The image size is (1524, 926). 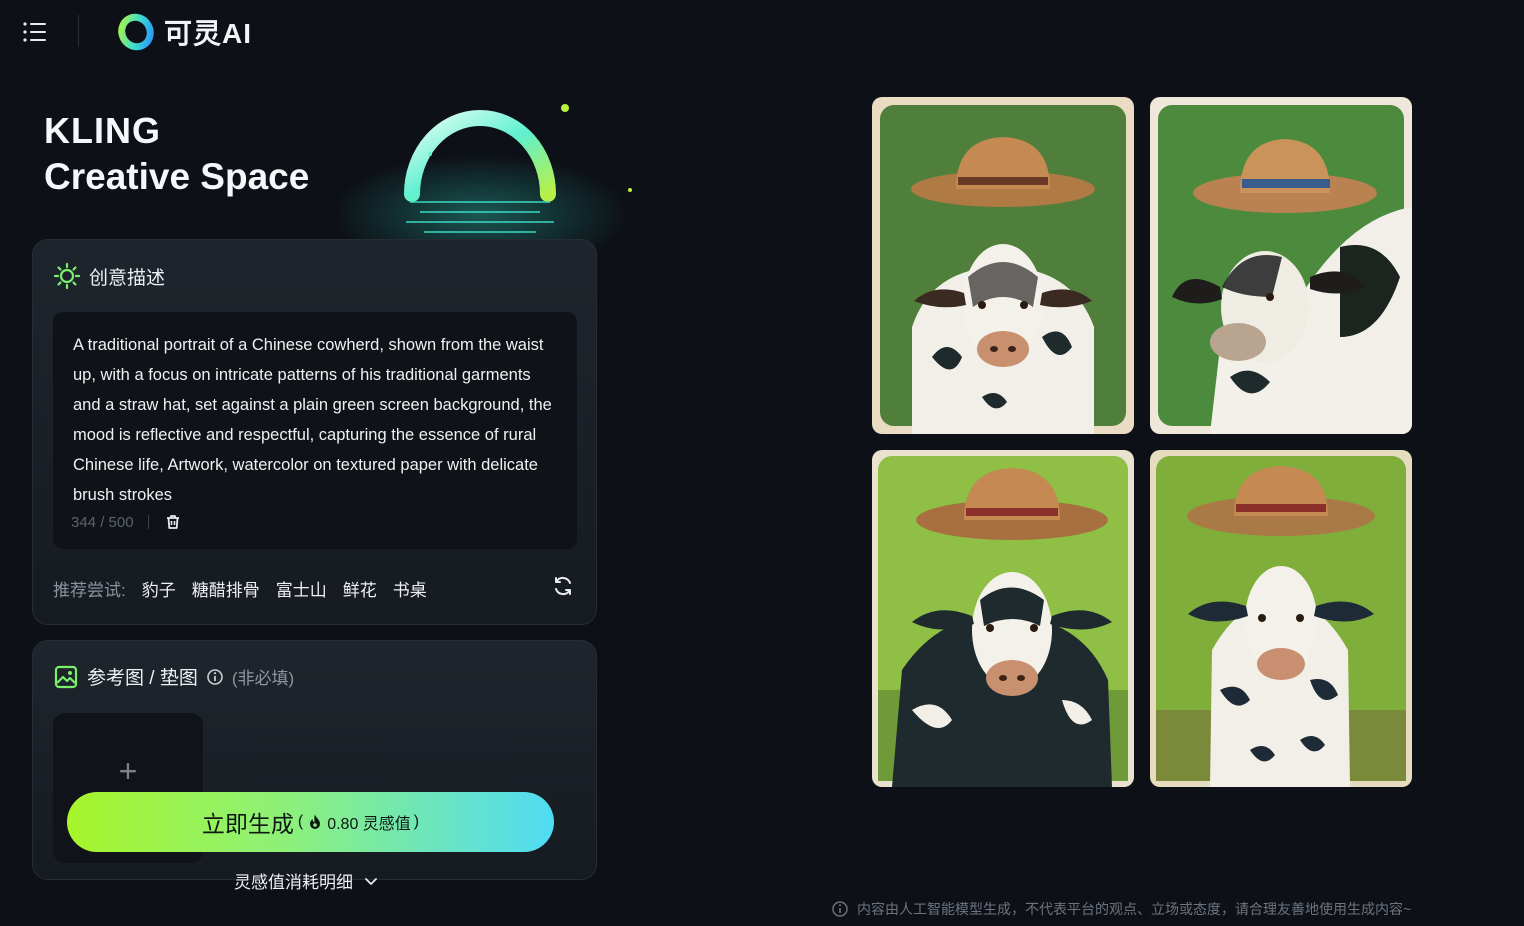 What do you see at coordinates (371, 881) in the screenshot?
I see `chevron-down-icon` at bounding box center [371, 881].